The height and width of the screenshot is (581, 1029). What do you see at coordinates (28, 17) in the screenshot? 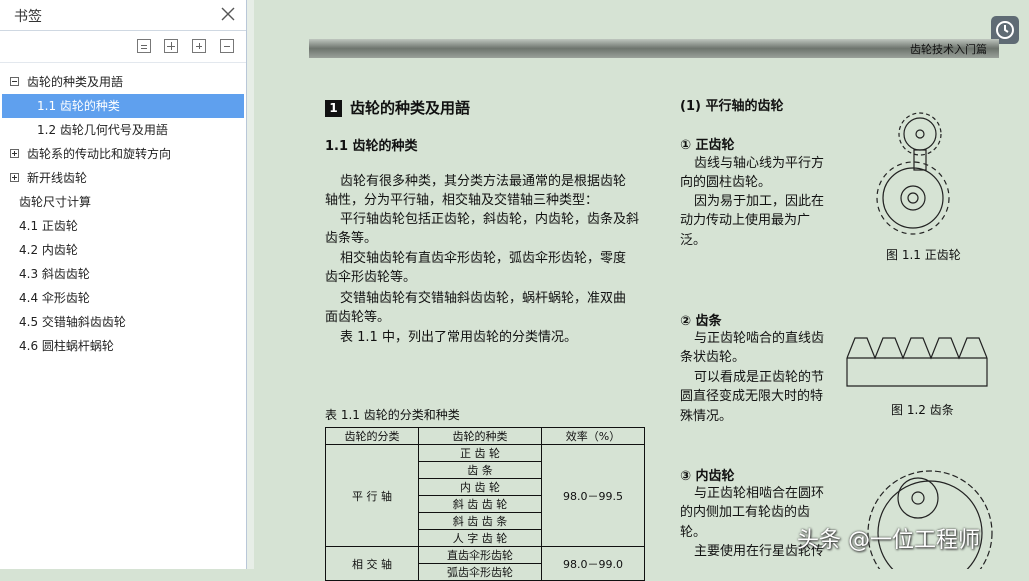
I see `bookmark-panel-title: 书签` at bounding box center [28, 17].